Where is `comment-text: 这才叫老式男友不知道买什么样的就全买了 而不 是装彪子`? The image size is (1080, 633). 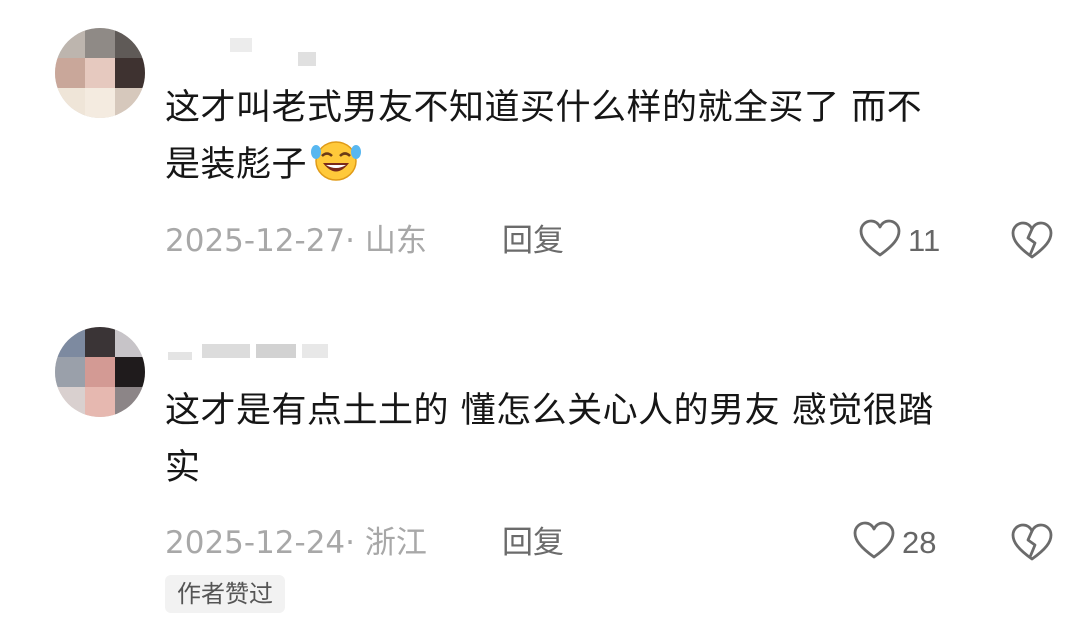 comment-text: 这才叫老式男友不知道买什么样的就全买了 而不 是装彪子 is located at coordinates (600, 137).